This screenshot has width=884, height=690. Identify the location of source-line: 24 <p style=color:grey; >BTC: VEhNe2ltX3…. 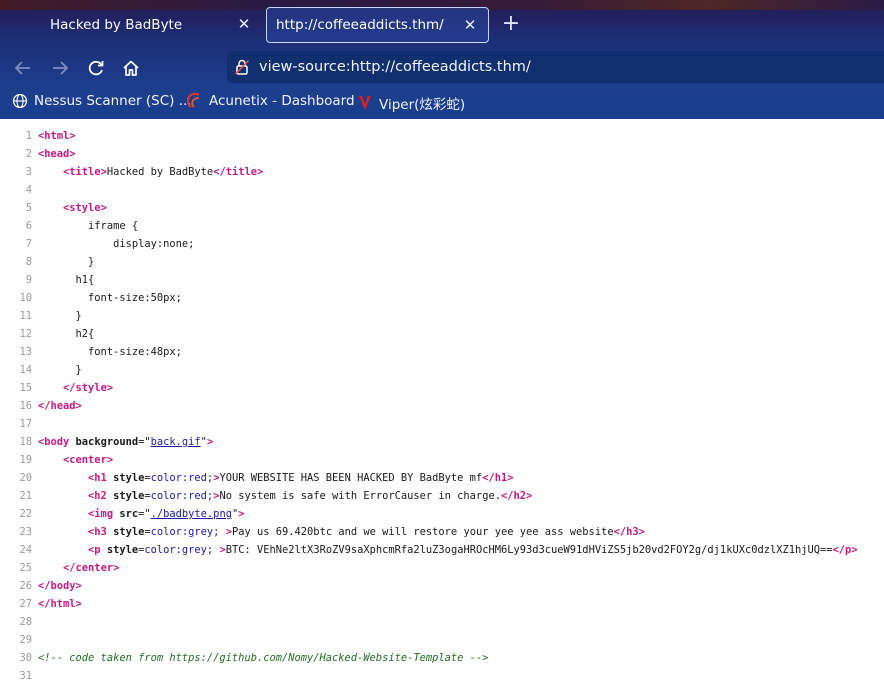
(428, 550).